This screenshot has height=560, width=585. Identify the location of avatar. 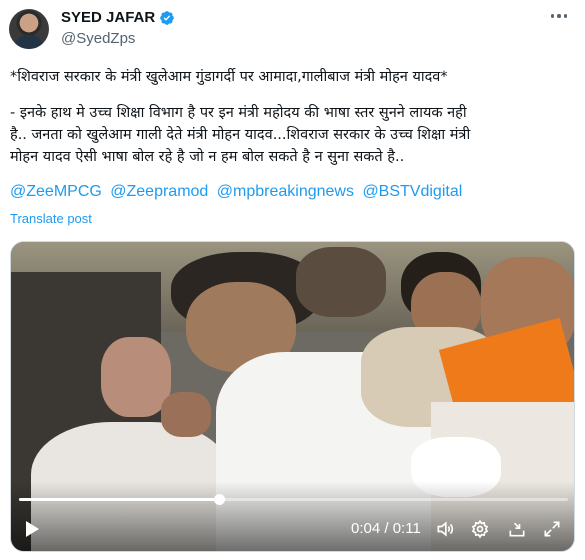
(29, 29).